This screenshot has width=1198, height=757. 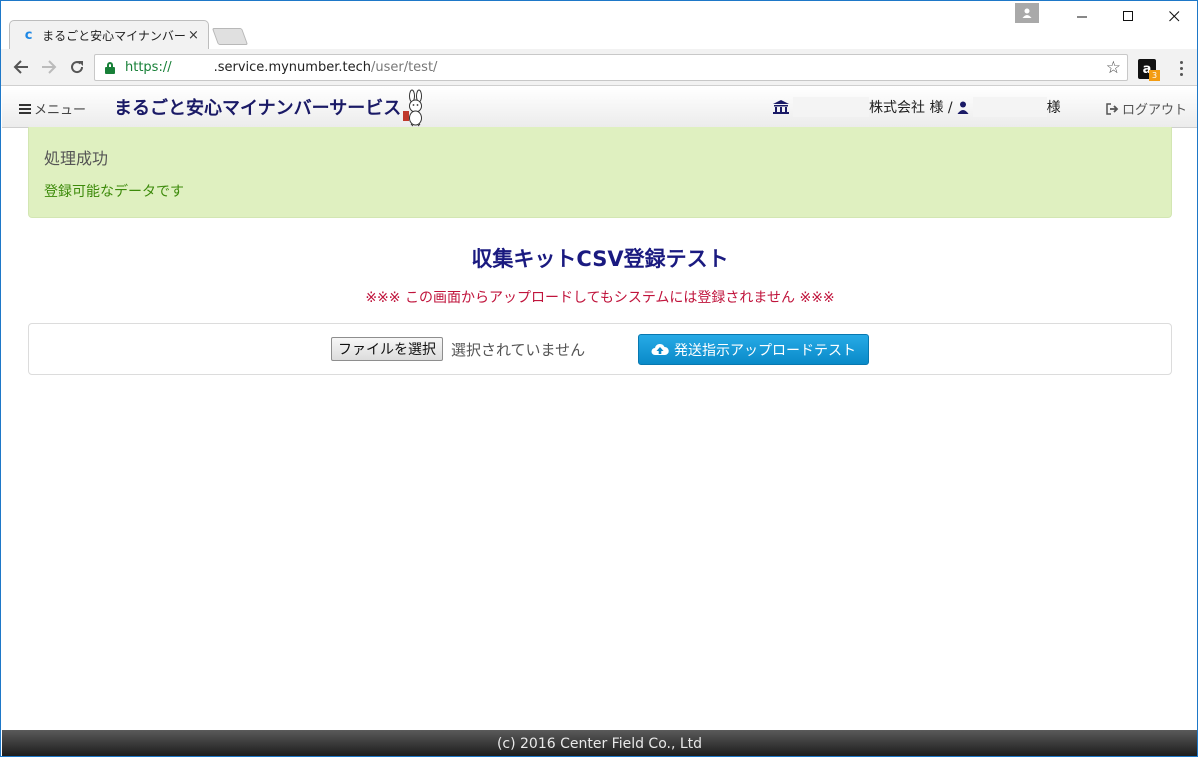 I want to click on extension-badge: 3, so click(x=1154, y=75).